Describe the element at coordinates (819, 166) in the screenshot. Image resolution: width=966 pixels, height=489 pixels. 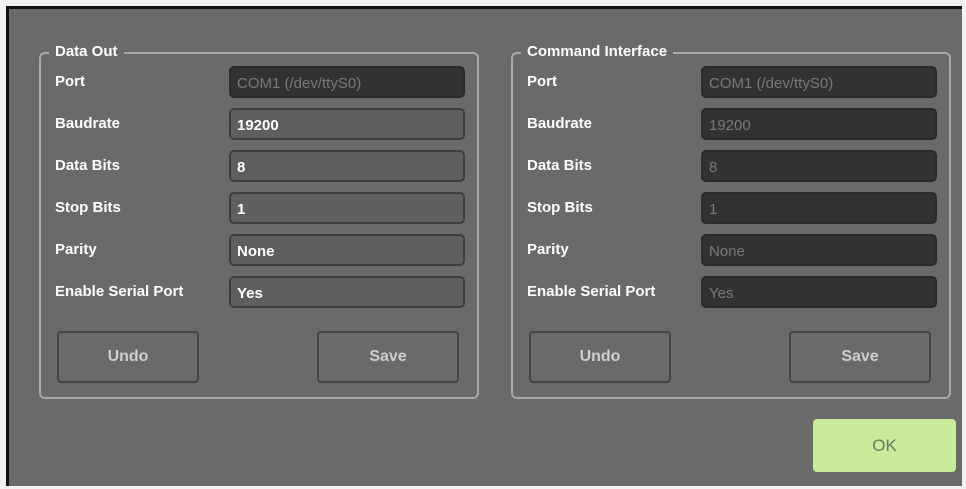
I see `cmd-data-bits-field: 8` at that location.